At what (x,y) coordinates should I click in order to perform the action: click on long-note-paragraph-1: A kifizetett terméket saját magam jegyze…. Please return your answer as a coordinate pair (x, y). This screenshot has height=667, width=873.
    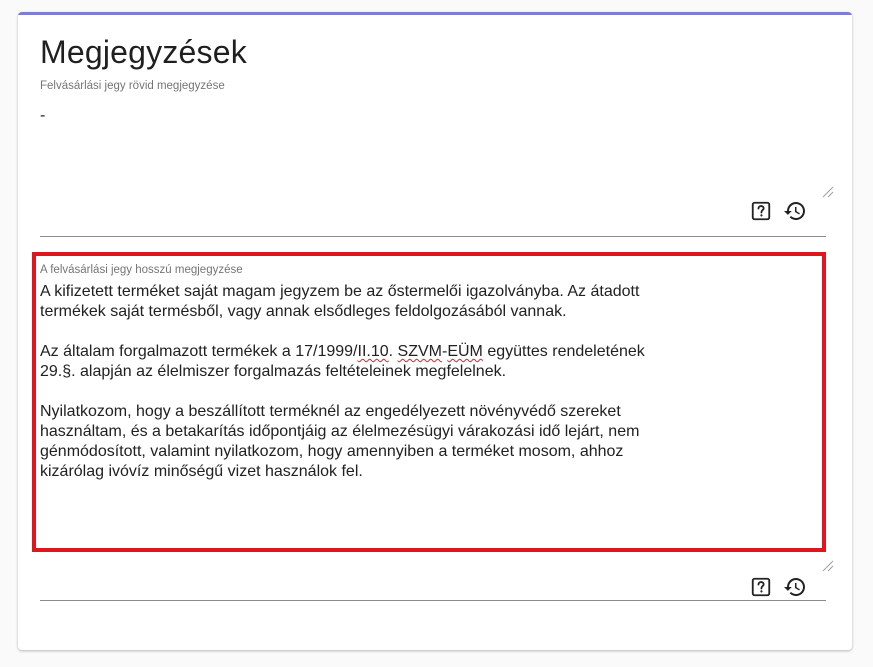
    Looking at the image, I should click on (430, 302).